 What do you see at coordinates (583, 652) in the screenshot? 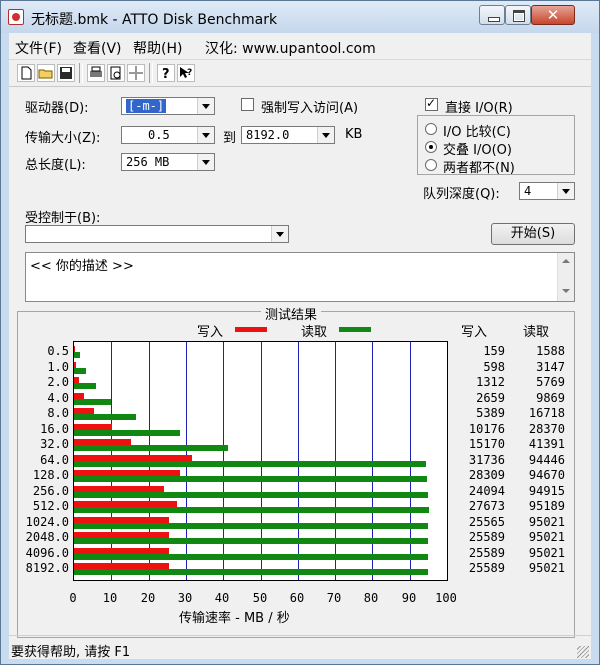
I see `resize-grip-icon` at bounding box center [583, 652].